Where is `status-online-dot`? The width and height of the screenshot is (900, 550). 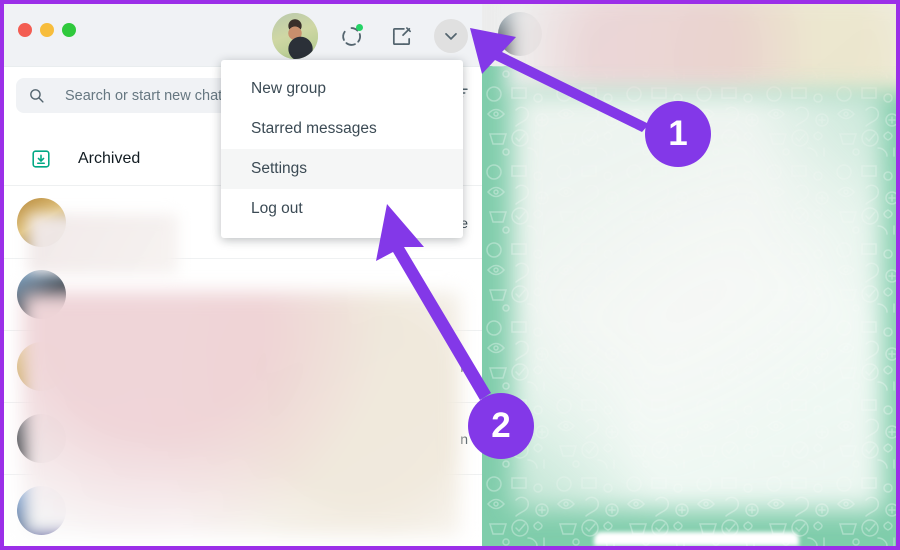
status-online-dot is located at coordinates (359, 27).